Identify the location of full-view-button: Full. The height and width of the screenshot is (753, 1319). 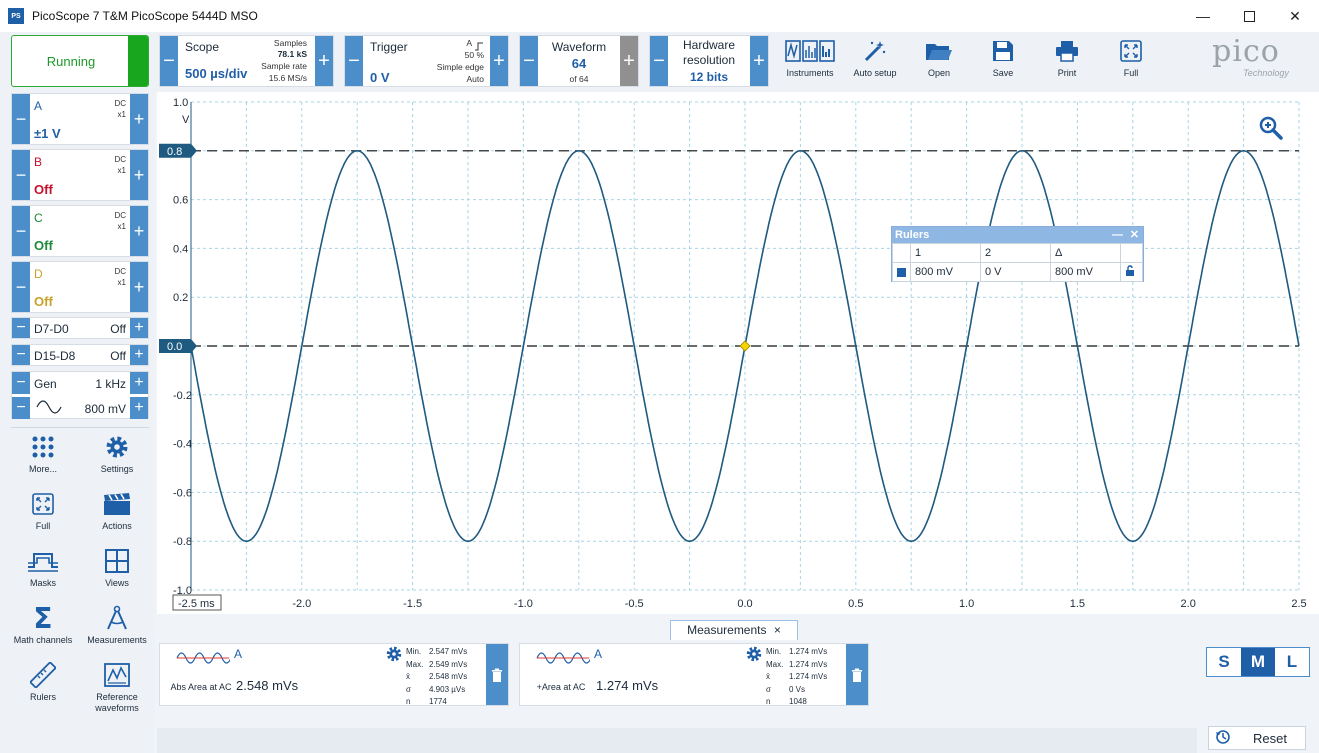
(43, 515).